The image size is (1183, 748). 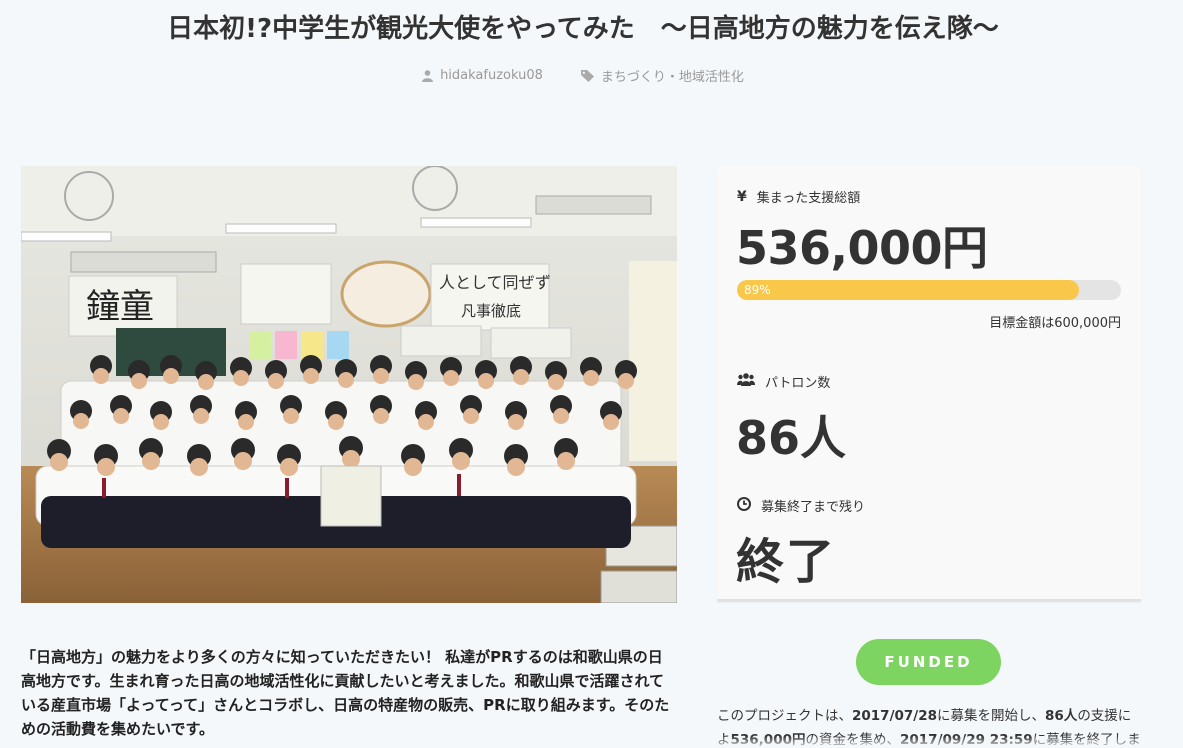 I want to click on patrons-label: パトロン数, so click(x=783, y=381).